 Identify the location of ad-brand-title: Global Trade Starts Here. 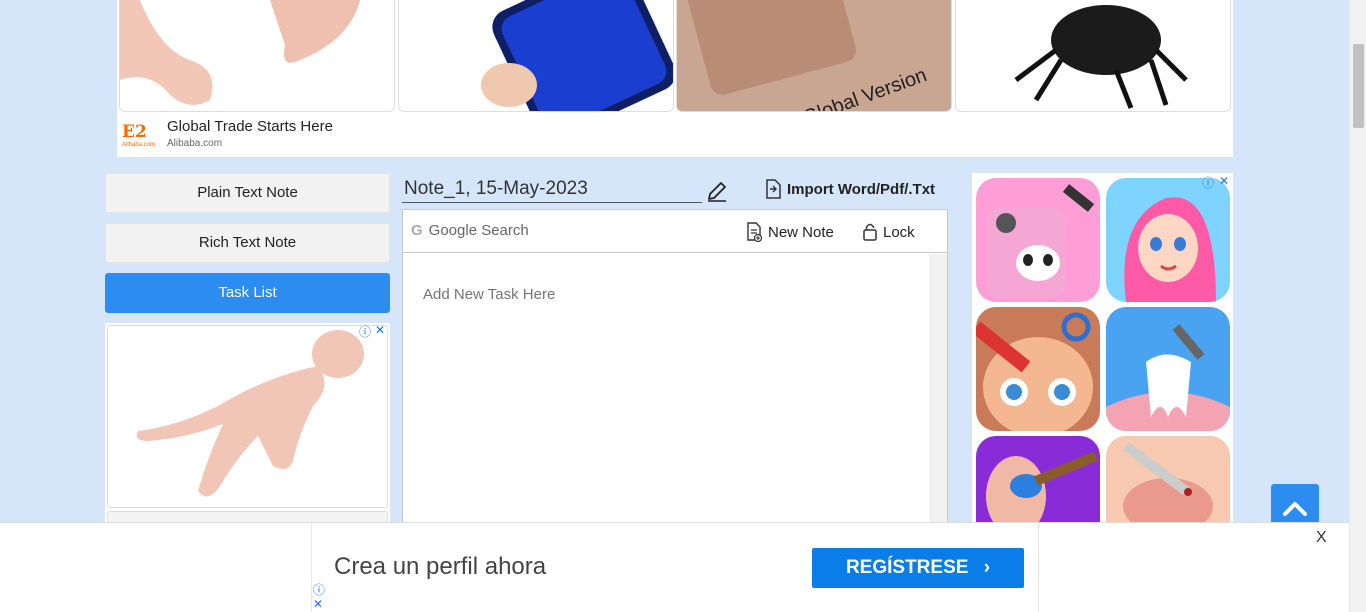
(250, 126).